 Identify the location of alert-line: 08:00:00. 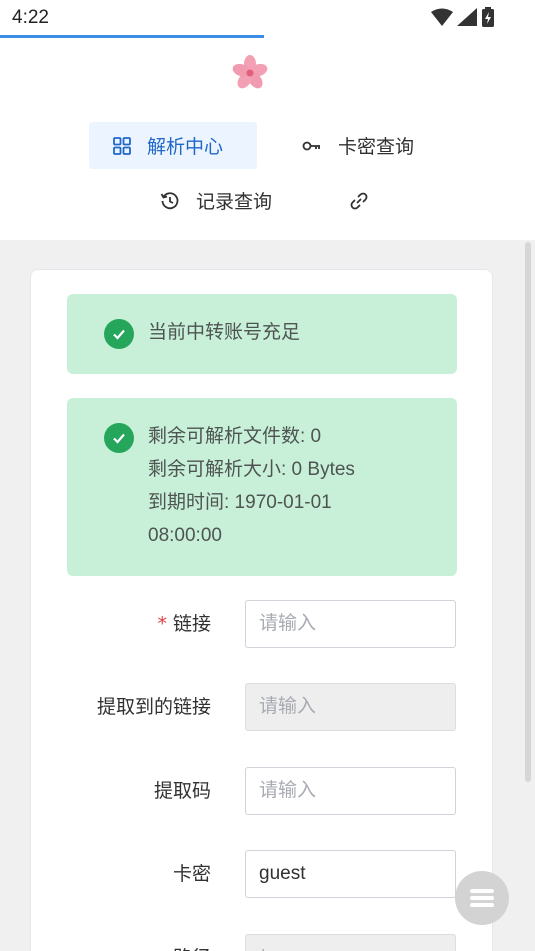
(185, 535).